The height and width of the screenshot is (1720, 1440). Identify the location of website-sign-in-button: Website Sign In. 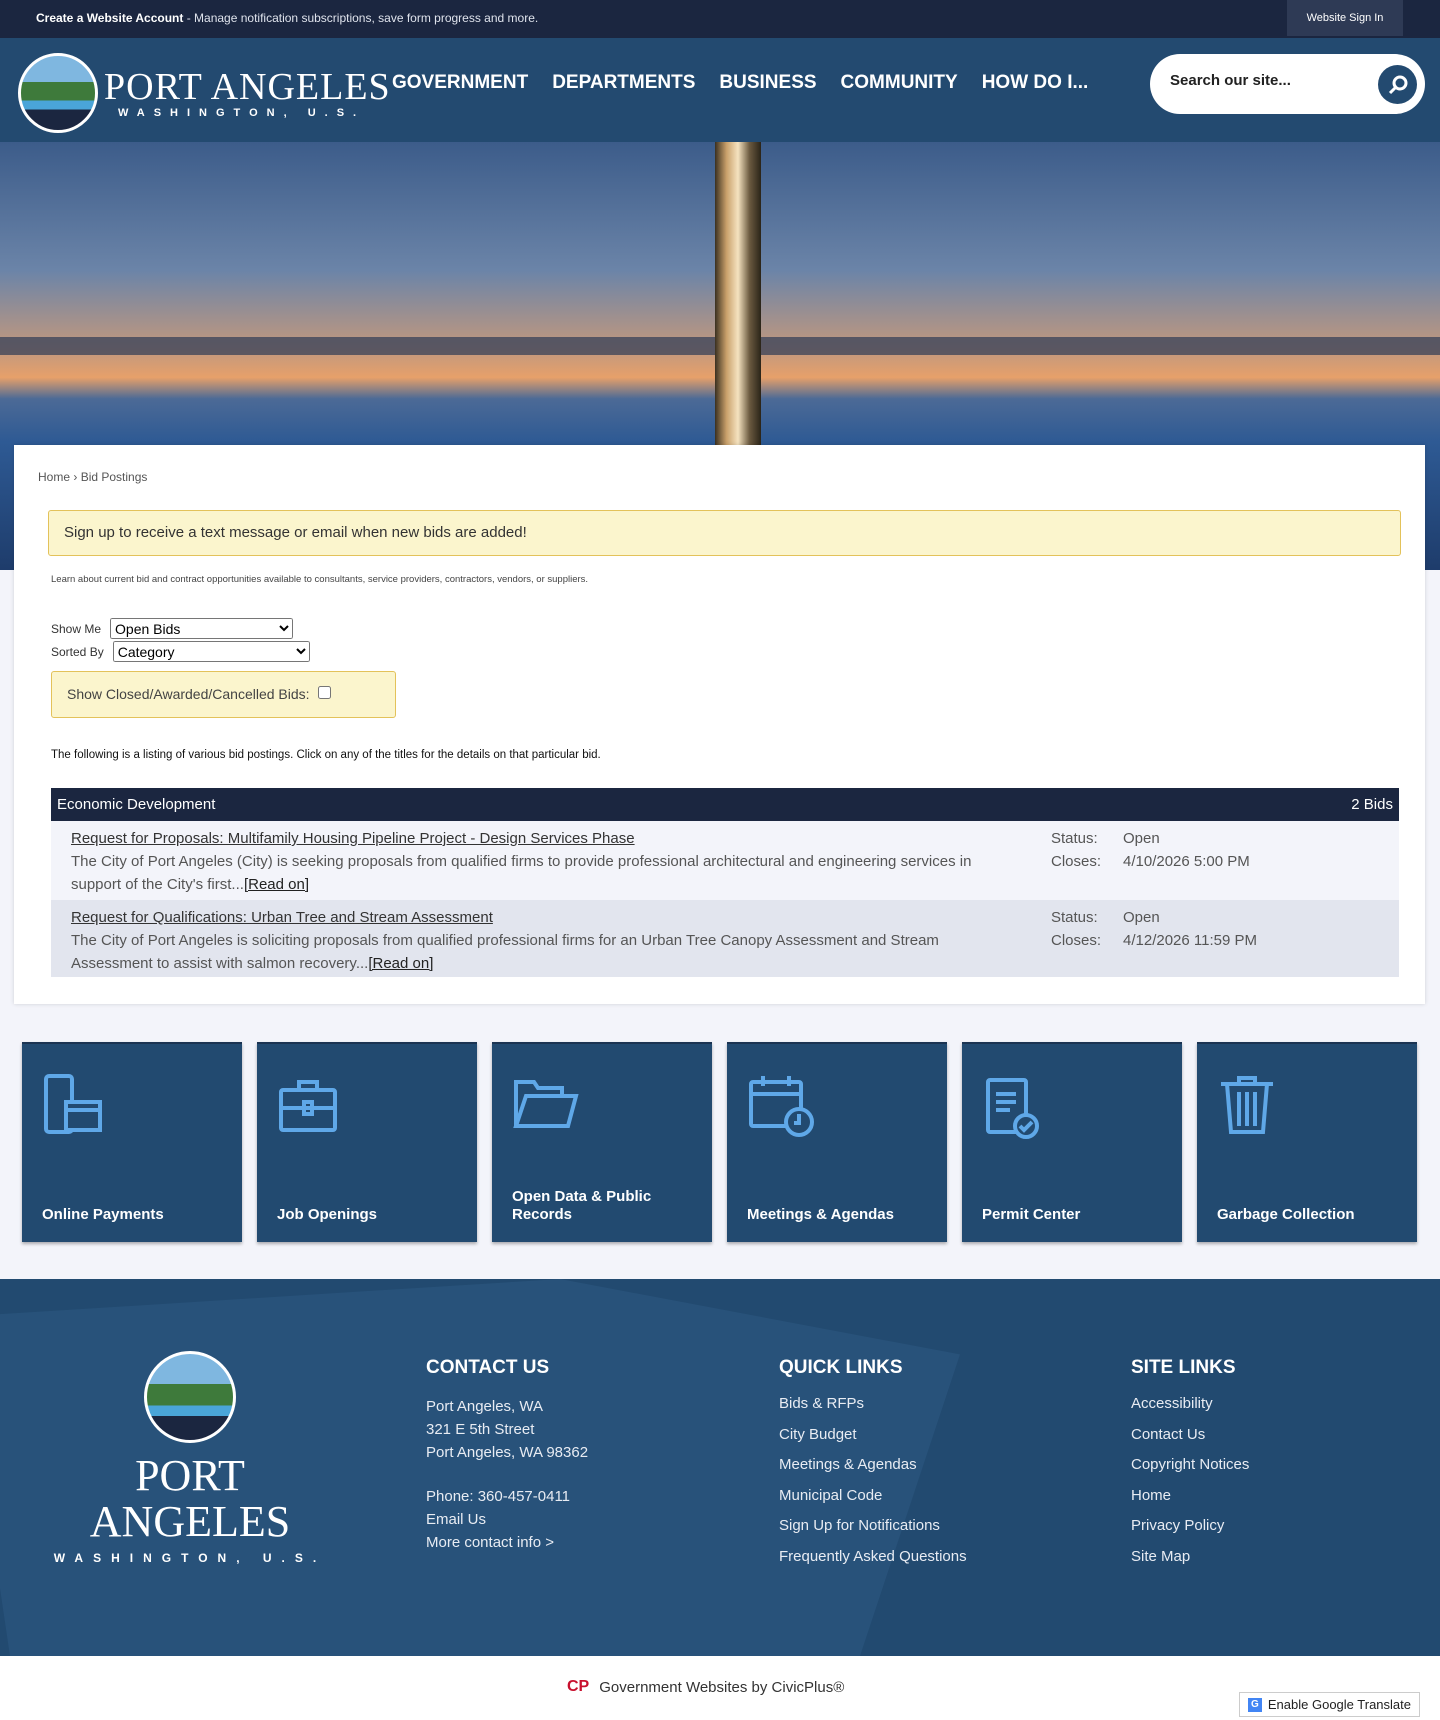
(1345, 18).